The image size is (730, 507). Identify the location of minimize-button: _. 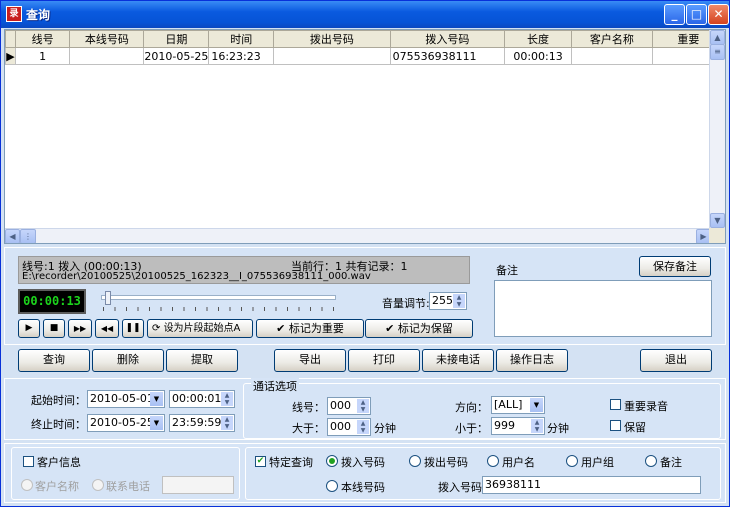
(674, 14).